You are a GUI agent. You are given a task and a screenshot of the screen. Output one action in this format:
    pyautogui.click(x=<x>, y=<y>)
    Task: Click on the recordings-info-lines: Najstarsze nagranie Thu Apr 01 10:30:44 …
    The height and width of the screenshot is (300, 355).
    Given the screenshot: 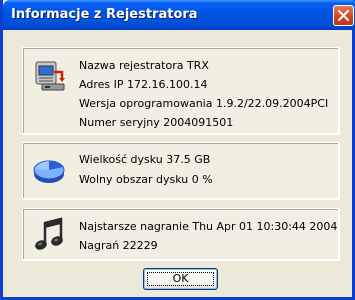 What is the action you would take?
    pyautogui.click(x=208, y=236)
    